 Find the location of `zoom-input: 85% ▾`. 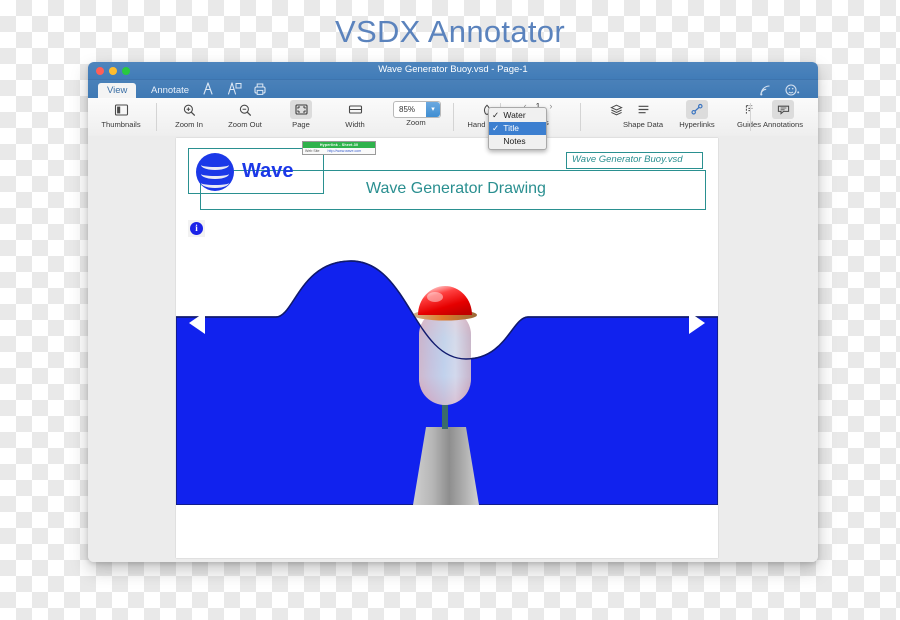

zoom-input: 85% ▾ is located at coordinates (417, 109).